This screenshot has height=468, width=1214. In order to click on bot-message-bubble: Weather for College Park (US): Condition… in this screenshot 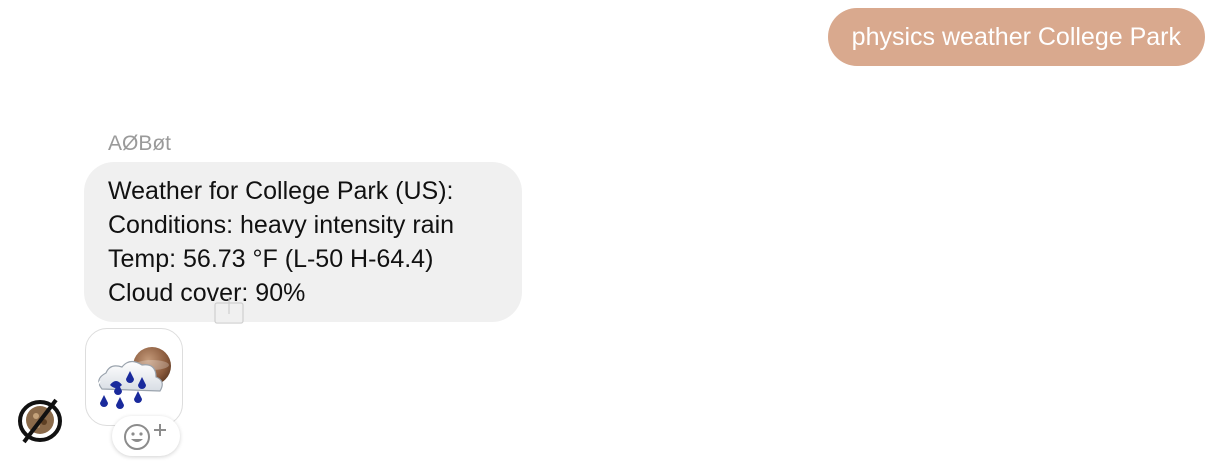, I will do `click(303, 242)`.